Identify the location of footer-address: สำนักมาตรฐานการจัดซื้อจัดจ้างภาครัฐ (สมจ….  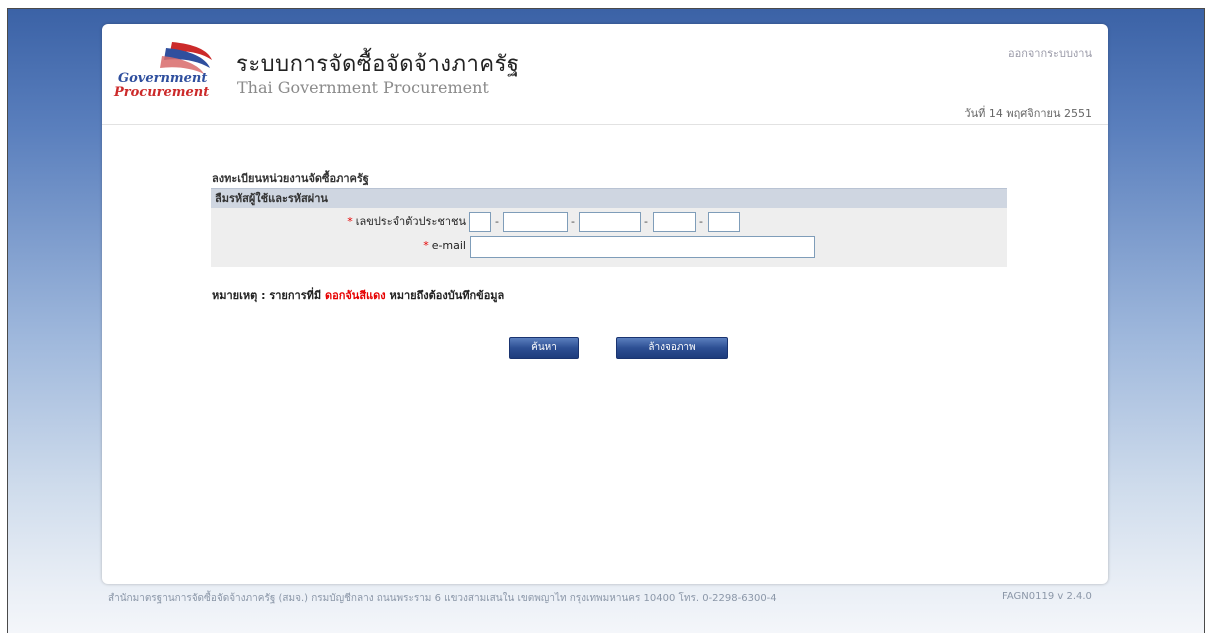
(442, 598).